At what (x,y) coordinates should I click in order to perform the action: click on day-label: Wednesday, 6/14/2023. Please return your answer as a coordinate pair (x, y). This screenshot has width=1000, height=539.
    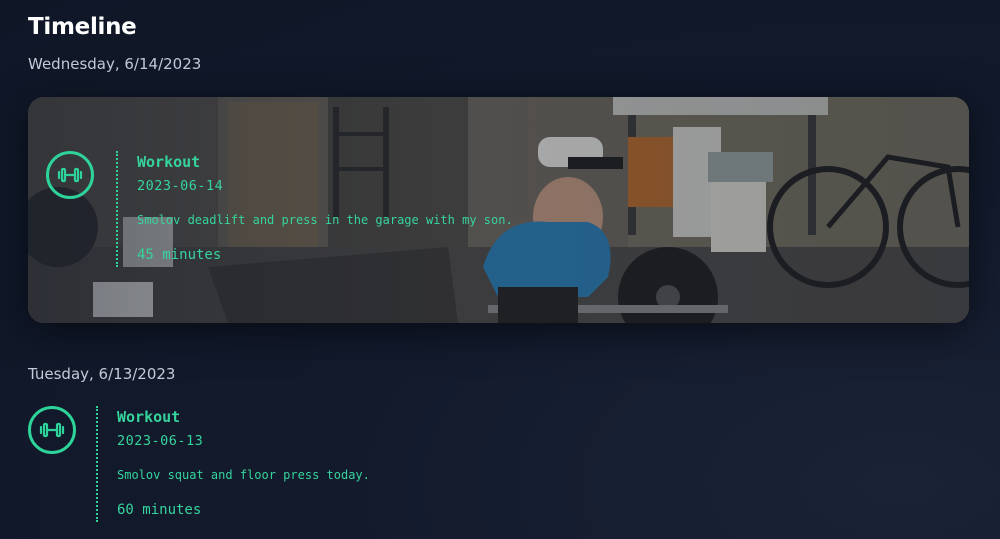
    Looking at the image, I should click on (115, 64).